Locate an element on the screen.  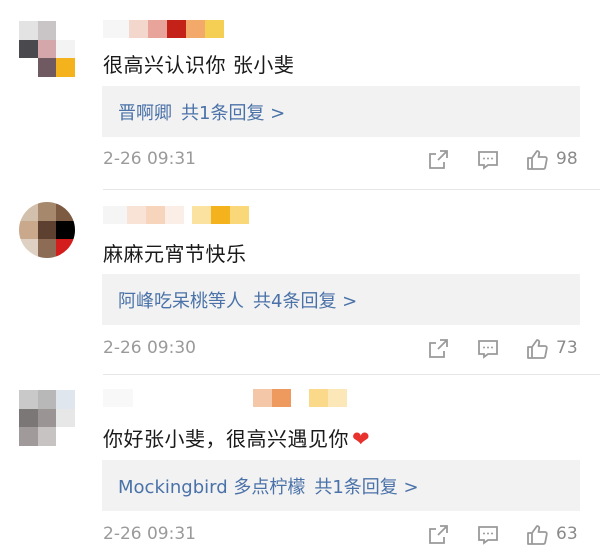
comment-meta: 2-26 09:31 98 is located at coordinates (343, 160).